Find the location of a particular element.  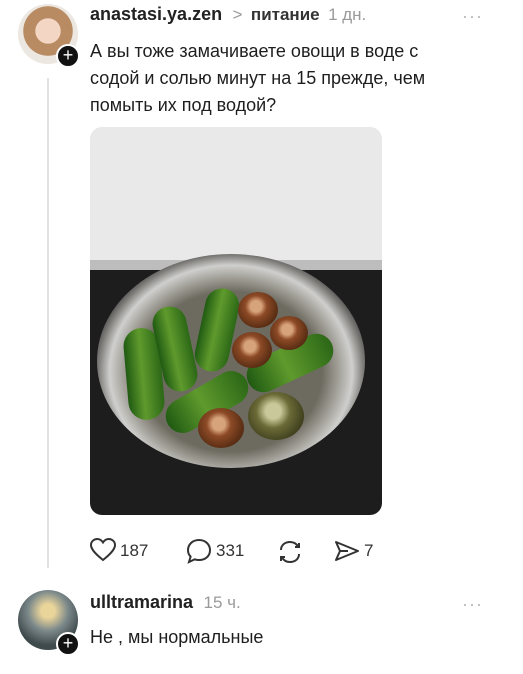

reply-time: 15 ч. is located at coordinates (222, 602).